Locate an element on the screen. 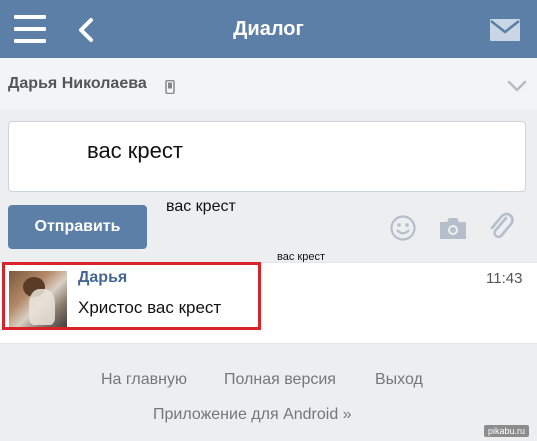 The height and width of the screenshot is (441, 537). footer-link-full-version: Полная версия is located at coordinates (280, 380).